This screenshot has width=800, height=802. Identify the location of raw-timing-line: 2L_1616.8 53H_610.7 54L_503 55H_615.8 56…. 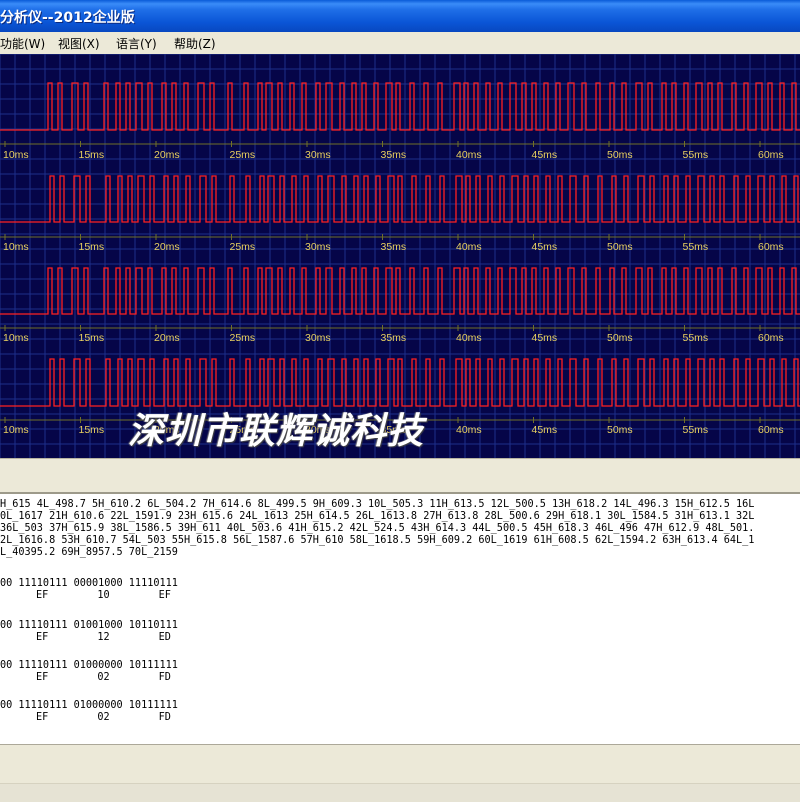
(377, 540).